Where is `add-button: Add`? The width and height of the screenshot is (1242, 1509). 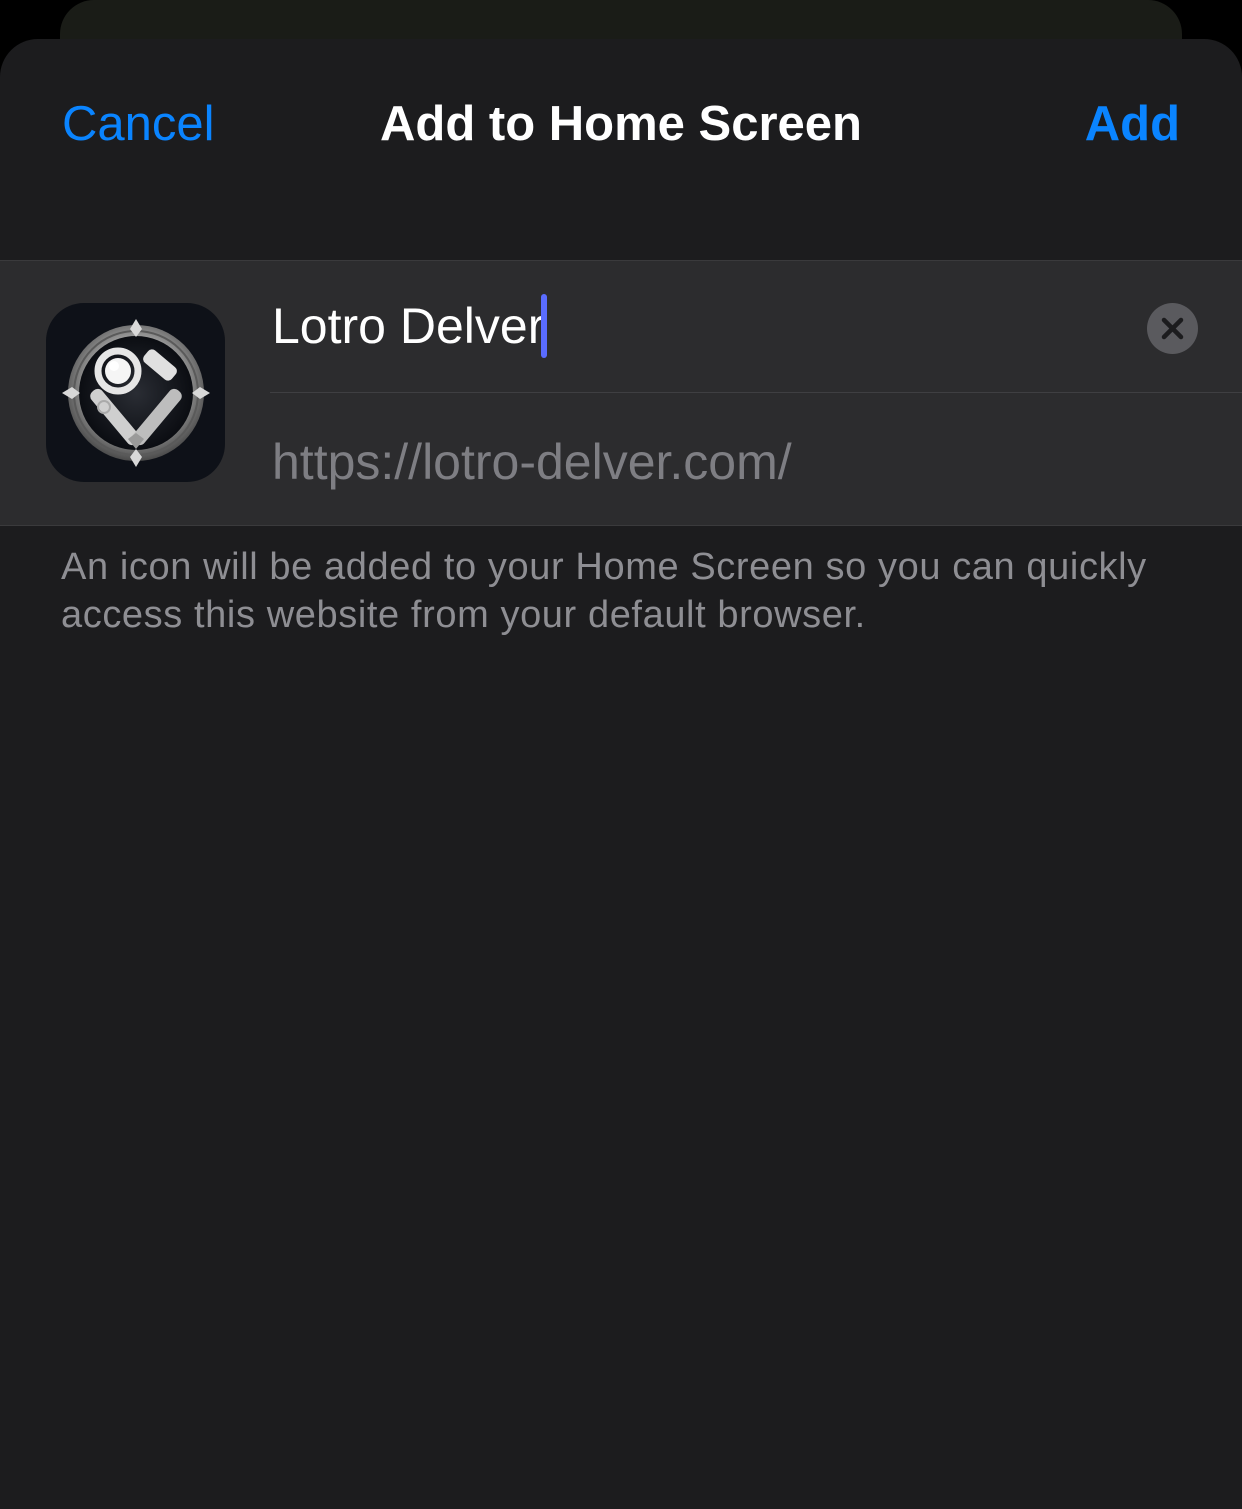
add-button: Add is located at coordinates (1132, 124).